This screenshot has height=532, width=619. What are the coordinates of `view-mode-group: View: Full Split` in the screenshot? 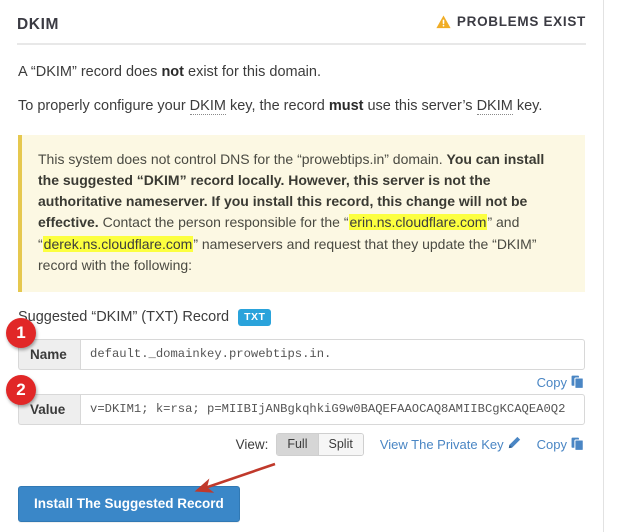 It's located at (299, 444).